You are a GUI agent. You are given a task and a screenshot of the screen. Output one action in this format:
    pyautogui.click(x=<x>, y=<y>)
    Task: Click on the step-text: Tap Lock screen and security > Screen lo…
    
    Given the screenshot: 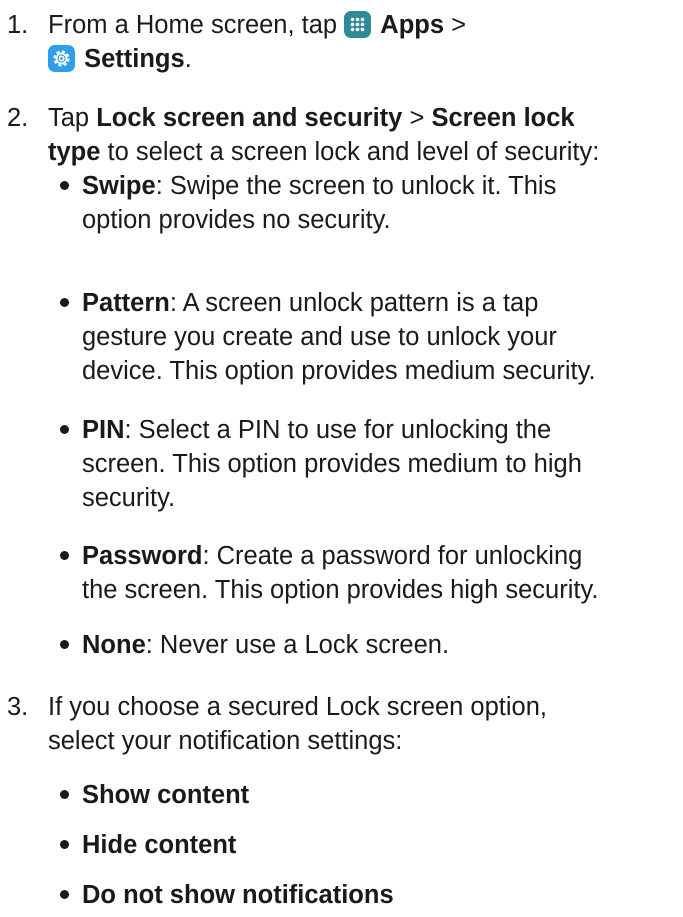 What is the action you would take?
    pyautogui.click(x=365, y=135)
    